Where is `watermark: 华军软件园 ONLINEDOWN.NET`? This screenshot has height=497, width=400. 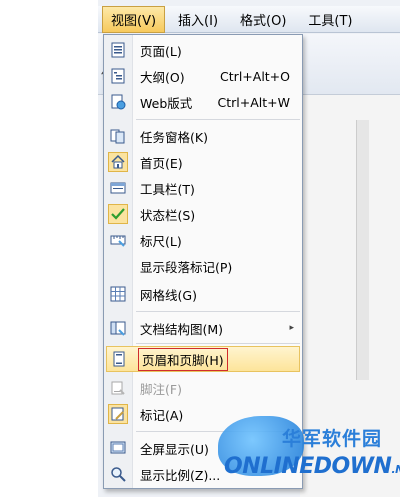
watermark: 华军软件园 ONLINEDOWN.NET is located at coordinates (309, 453).